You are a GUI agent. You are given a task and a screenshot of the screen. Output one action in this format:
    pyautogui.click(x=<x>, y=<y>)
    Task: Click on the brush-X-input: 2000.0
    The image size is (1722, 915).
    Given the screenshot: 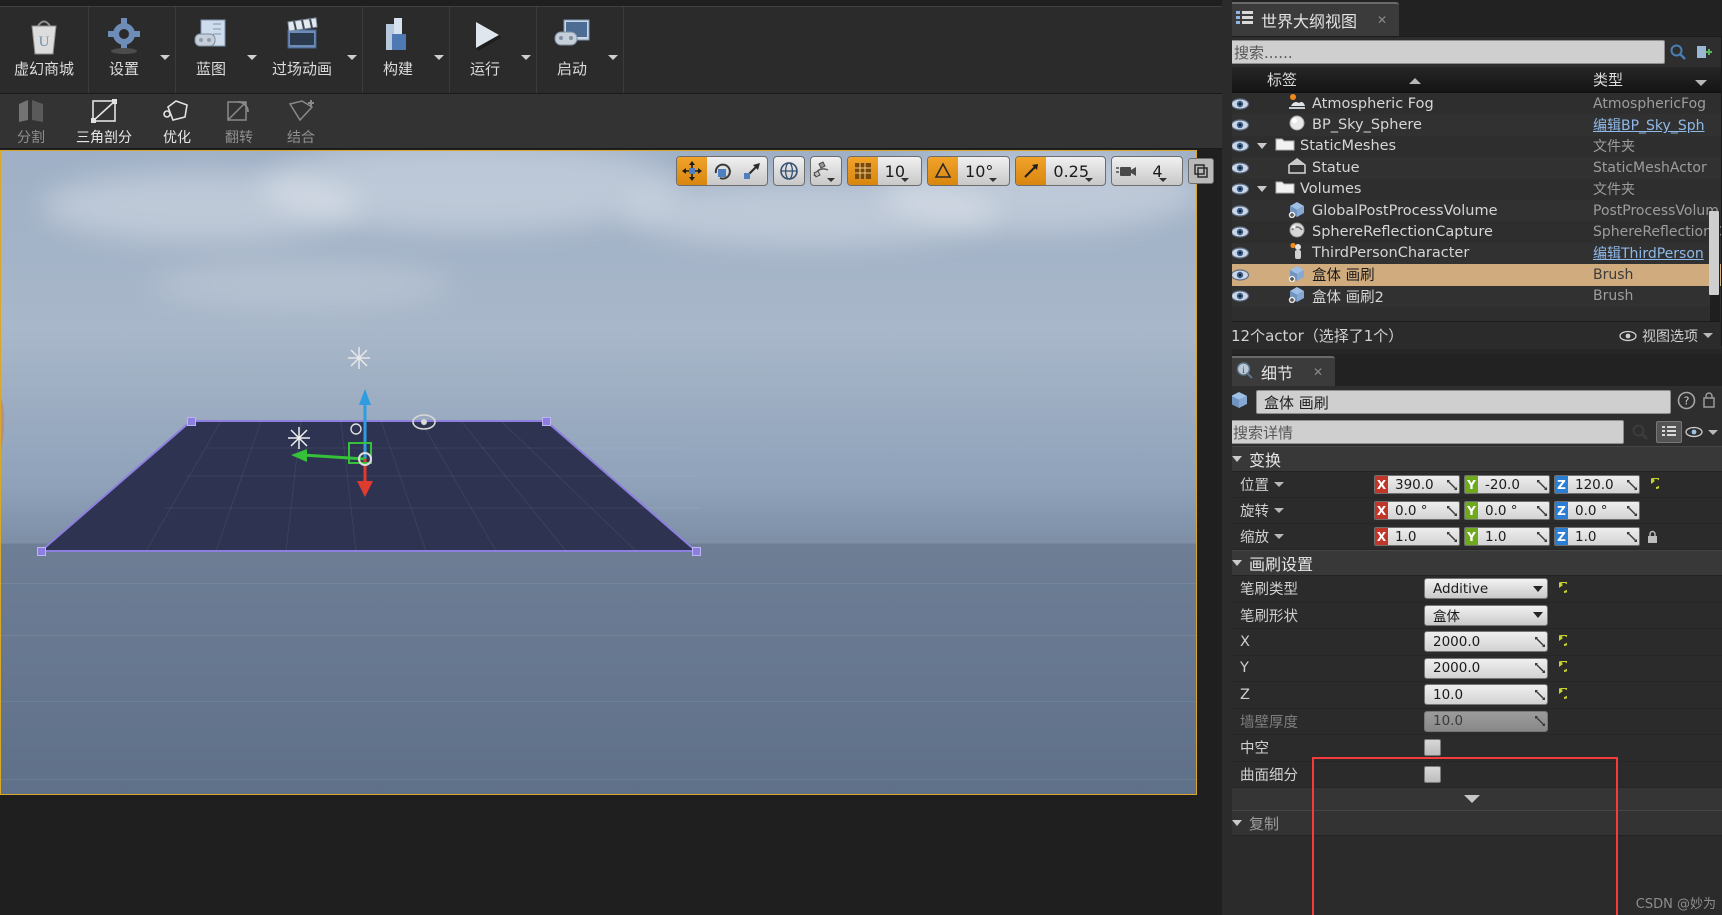 What is the action you would take?
    pyautogui.click(x=1486, y=642)
    